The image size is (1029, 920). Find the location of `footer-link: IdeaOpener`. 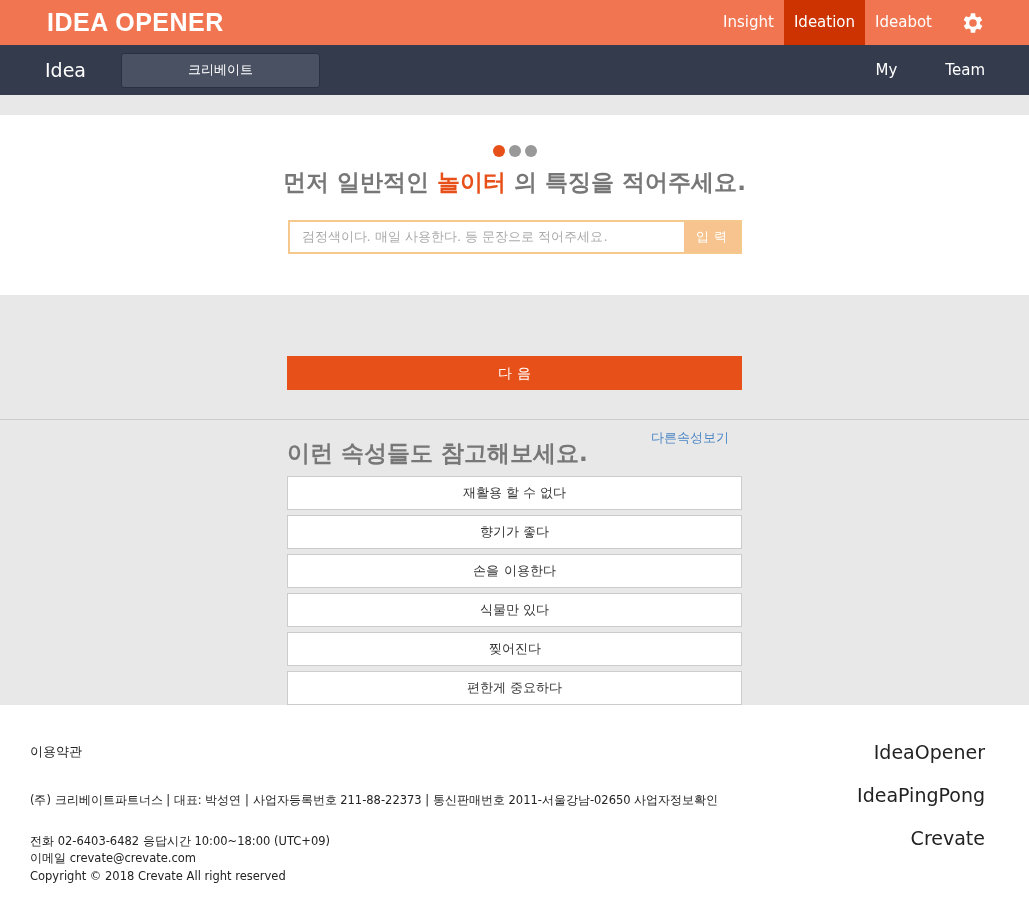

footer-link: IdeaOpener is located at coordinates (929, 752).